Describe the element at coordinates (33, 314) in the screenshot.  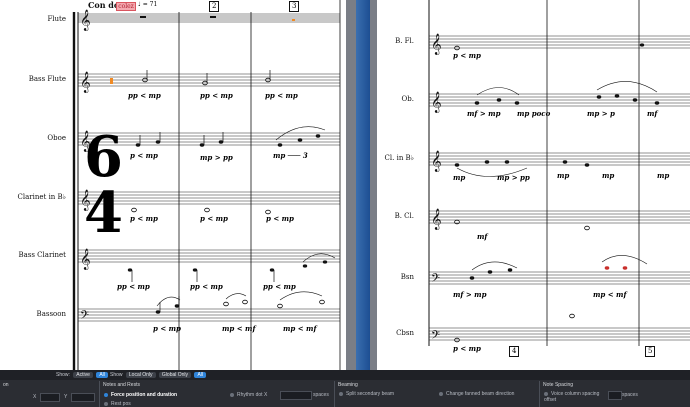
I see `instrument-label-bassoon: Bassoon` at that location.